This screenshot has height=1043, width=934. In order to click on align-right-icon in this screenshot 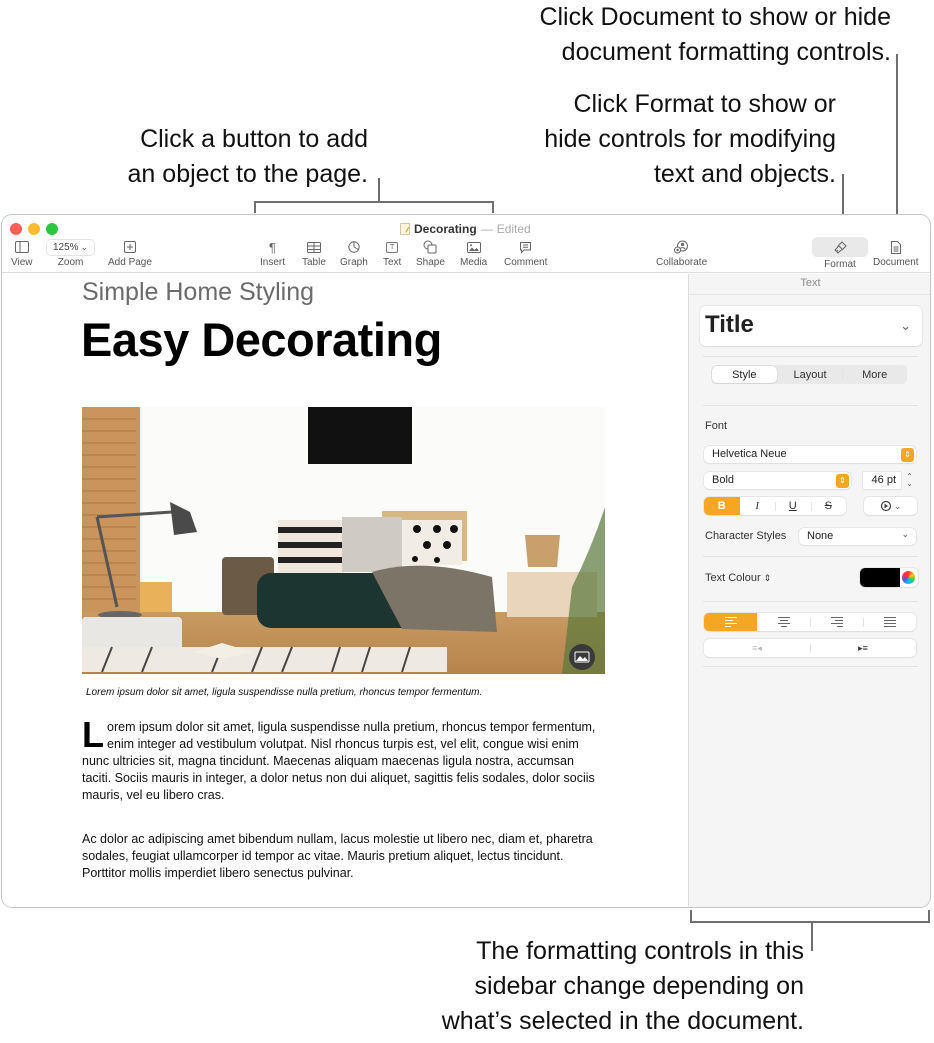, I will do `click(836, 622)`.